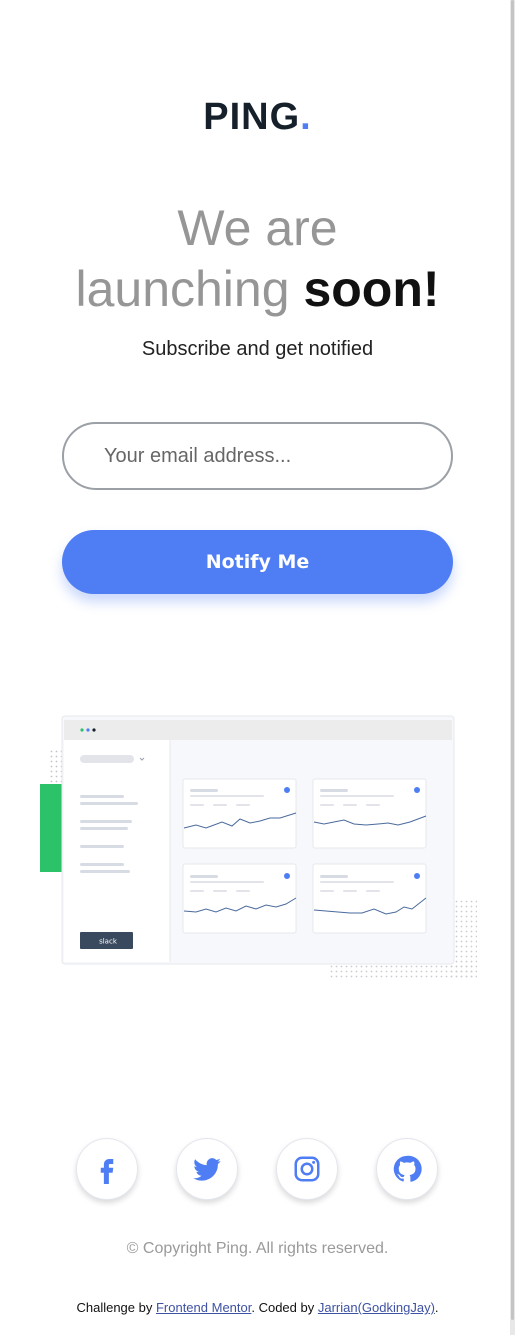  Describe the element at coordinates (107, 1171) in the screenshot. I see `facebook-icon` at that location.